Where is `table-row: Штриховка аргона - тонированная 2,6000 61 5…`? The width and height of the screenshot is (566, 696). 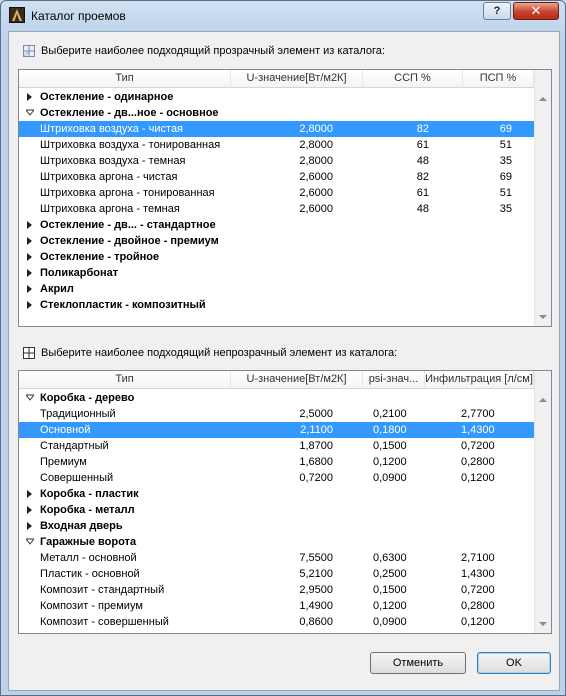
table-row: Штриховка аргона - тонированная 2,6000 61 5… is located at coordinates (276, 193).